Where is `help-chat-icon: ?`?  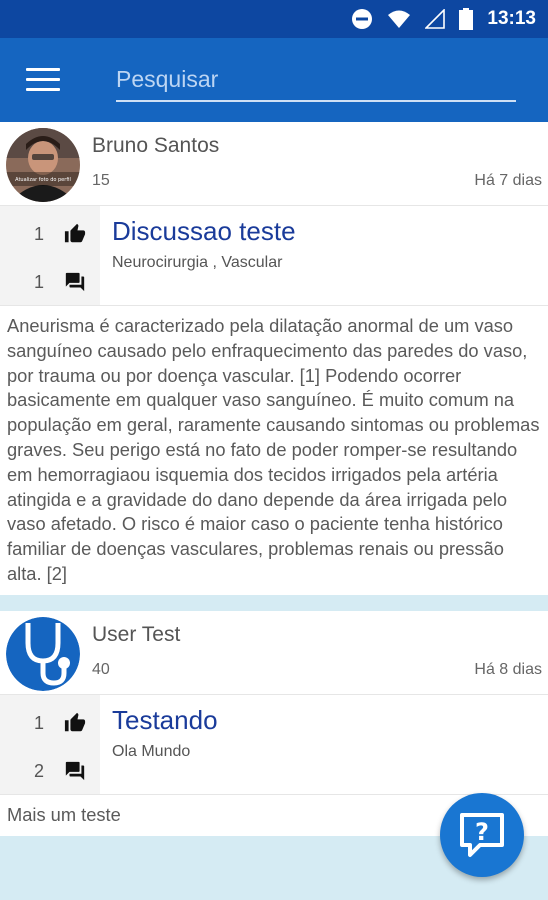 help-chat-icon: ? is located at coordinates (482, 835).